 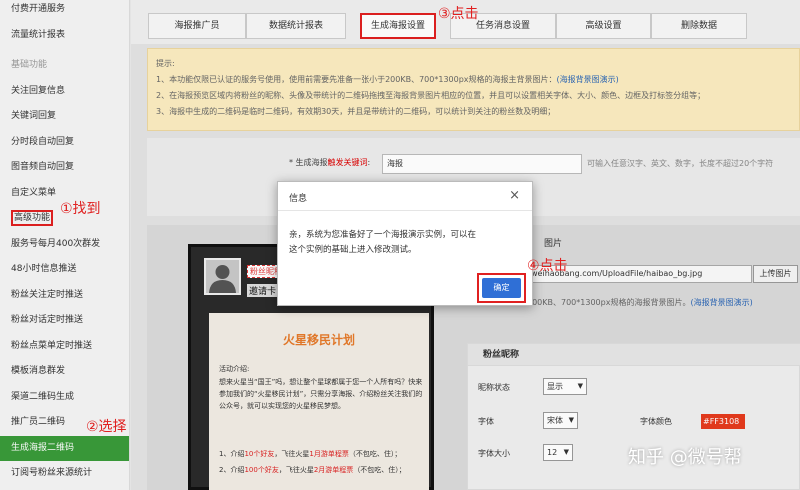 I want to click on dialog-message-line-2: 这个实例的基础上进入修改测试。, so click(x=353, y=250).